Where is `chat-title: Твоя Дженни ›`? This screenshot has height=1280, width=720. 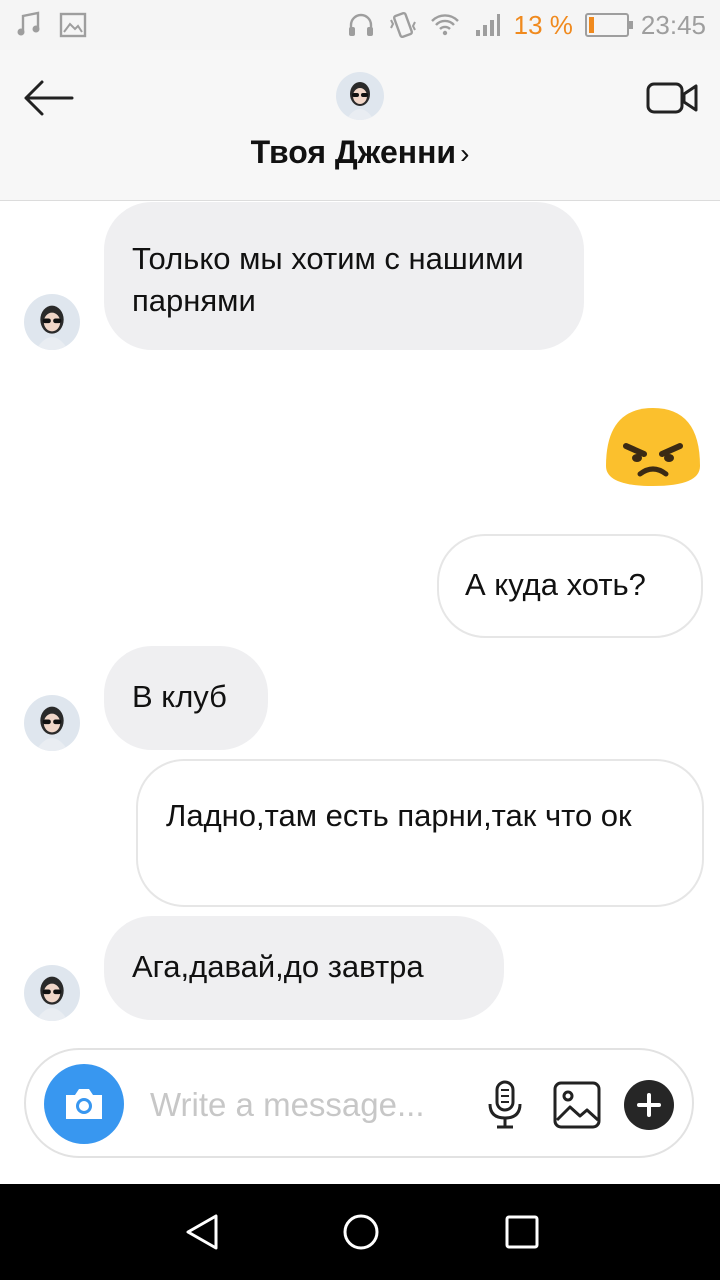 chat-title: Твоя Дженни › is located at coordinates (360, 152).